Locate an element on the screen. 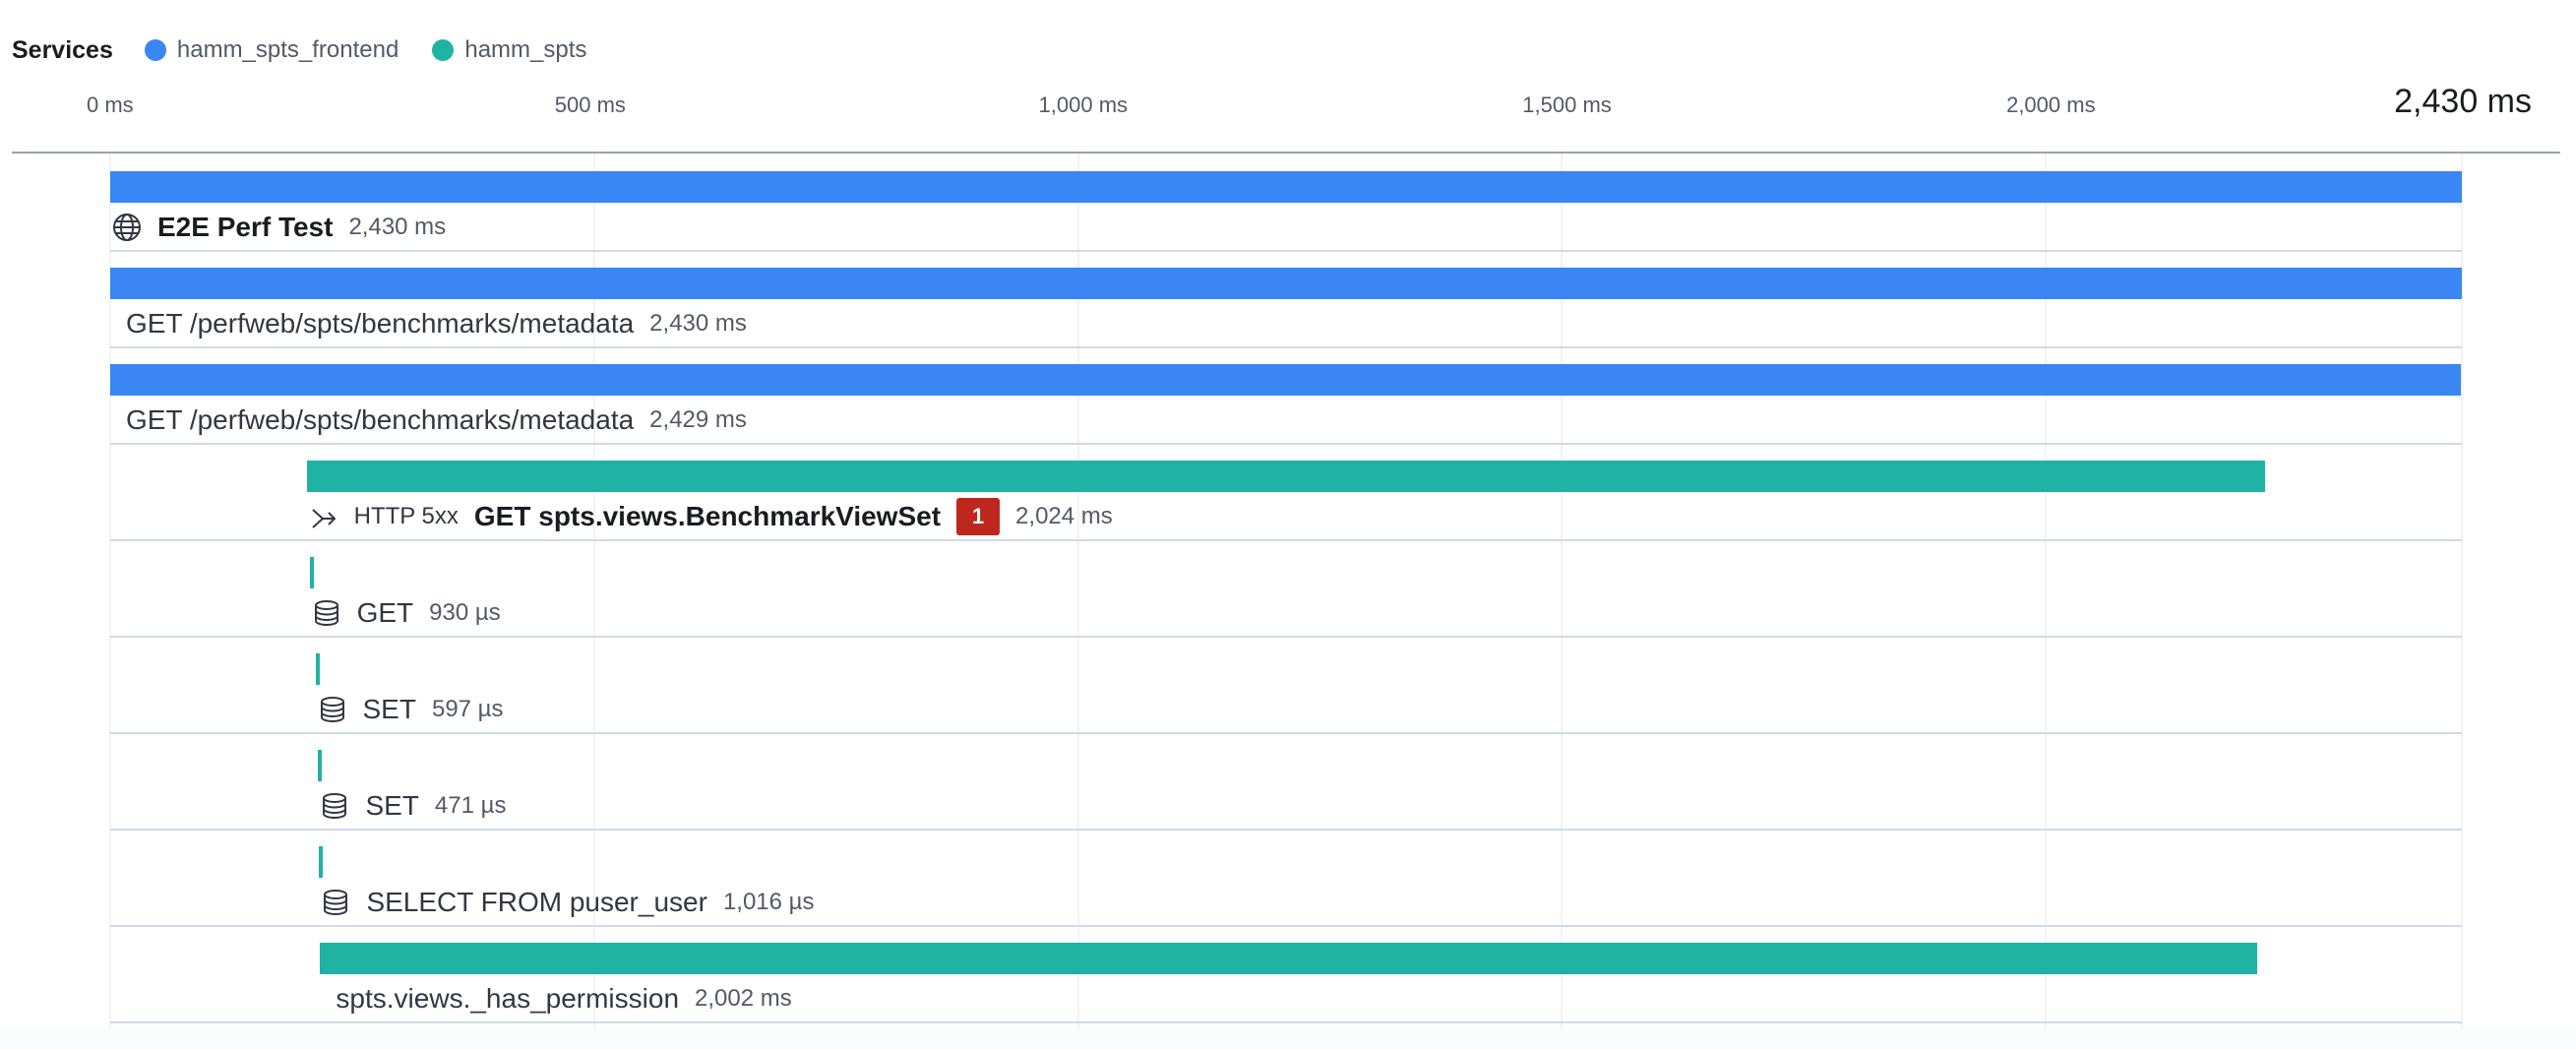 The height and width of the screenshot is (1049, 2576). axis-tick: 1,500 ms is located at coordinates (1567, 105).